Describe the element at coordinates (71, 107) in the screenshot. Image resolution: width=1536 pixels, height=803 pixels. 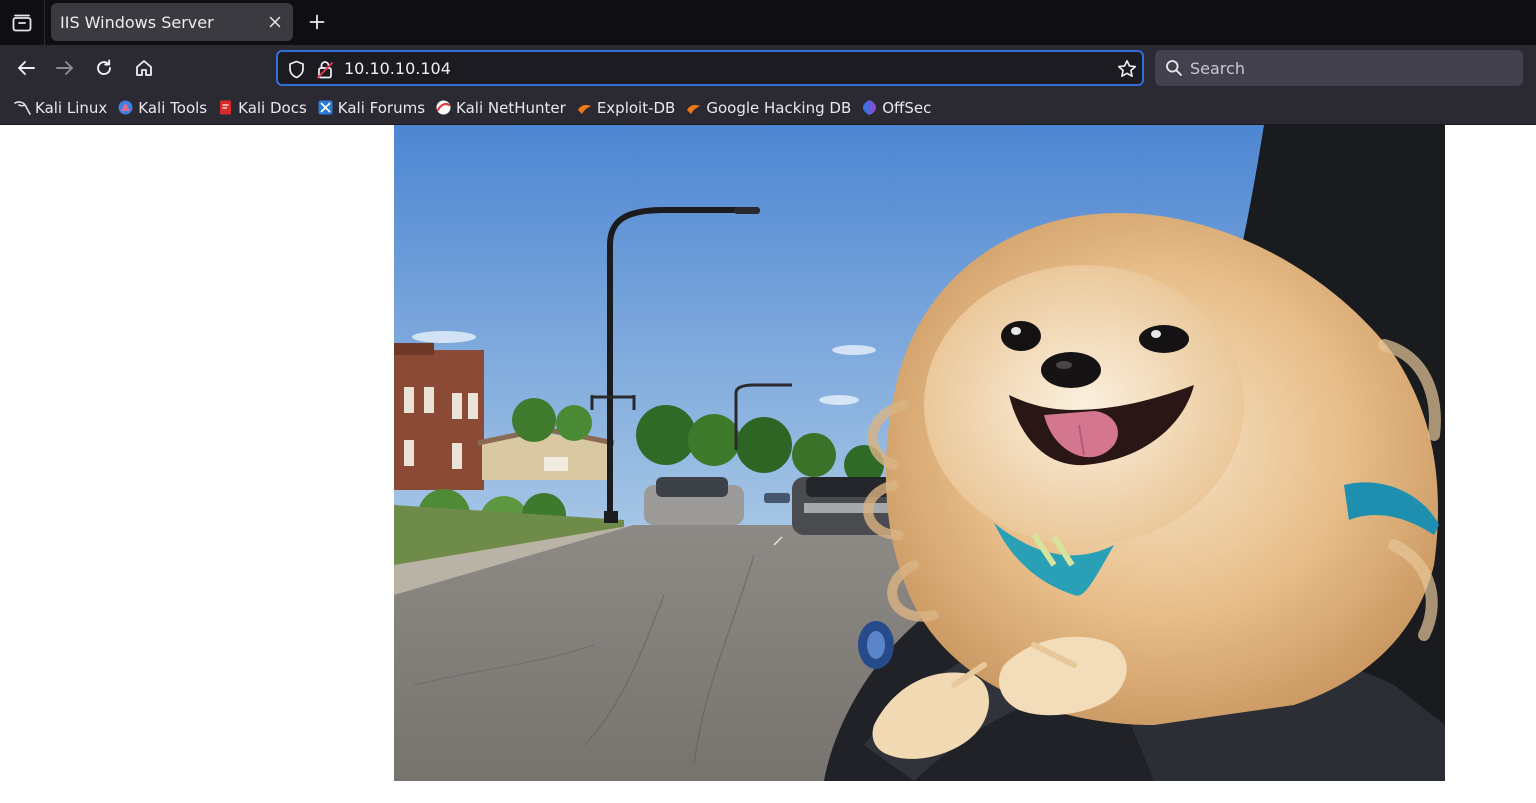
I see `bookmark-label: Kali Linux` at that location.